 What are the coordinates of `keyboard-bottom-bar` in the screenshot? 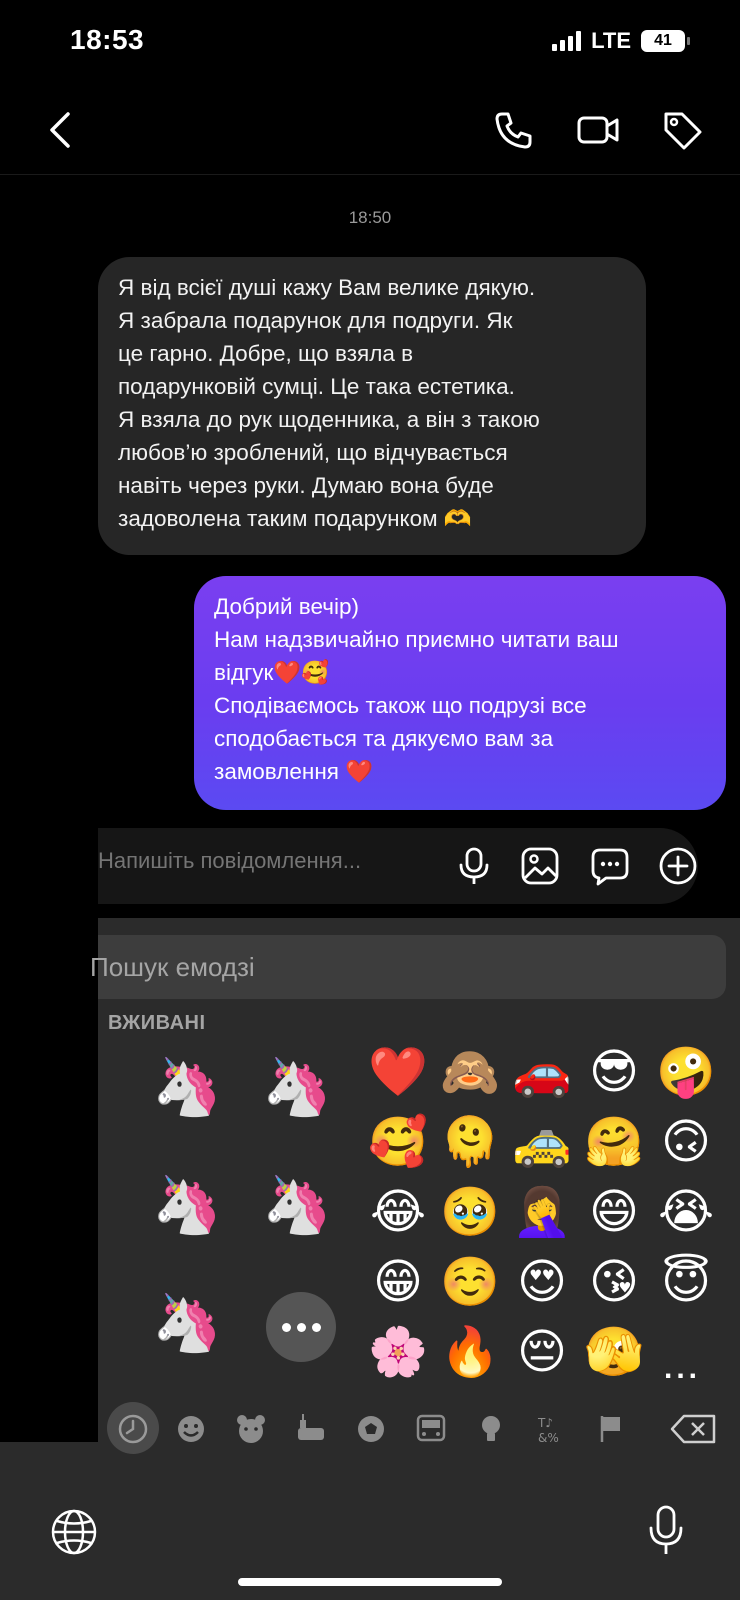 It's located at (370, 1521).